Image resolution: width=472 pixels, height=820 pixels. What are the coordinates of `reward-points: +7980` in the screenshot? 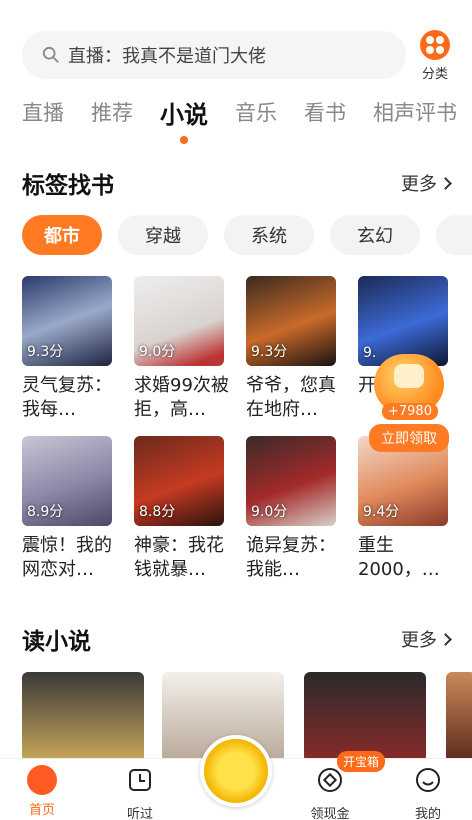 It's located at (410, 411).